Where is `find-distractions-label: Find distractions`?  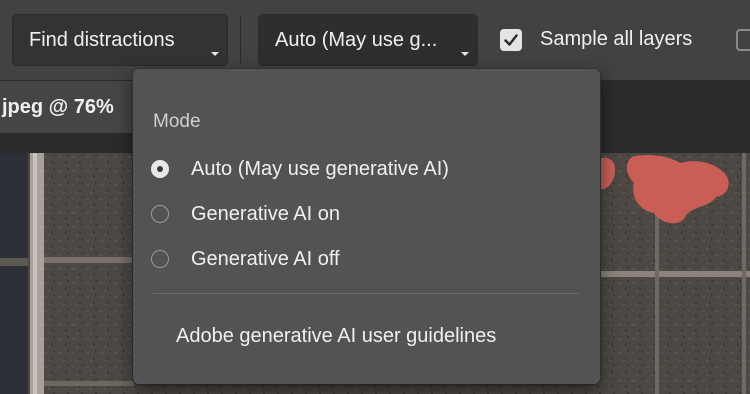
find-distractions-label: Find distractions is located at coordinates (102, 39).